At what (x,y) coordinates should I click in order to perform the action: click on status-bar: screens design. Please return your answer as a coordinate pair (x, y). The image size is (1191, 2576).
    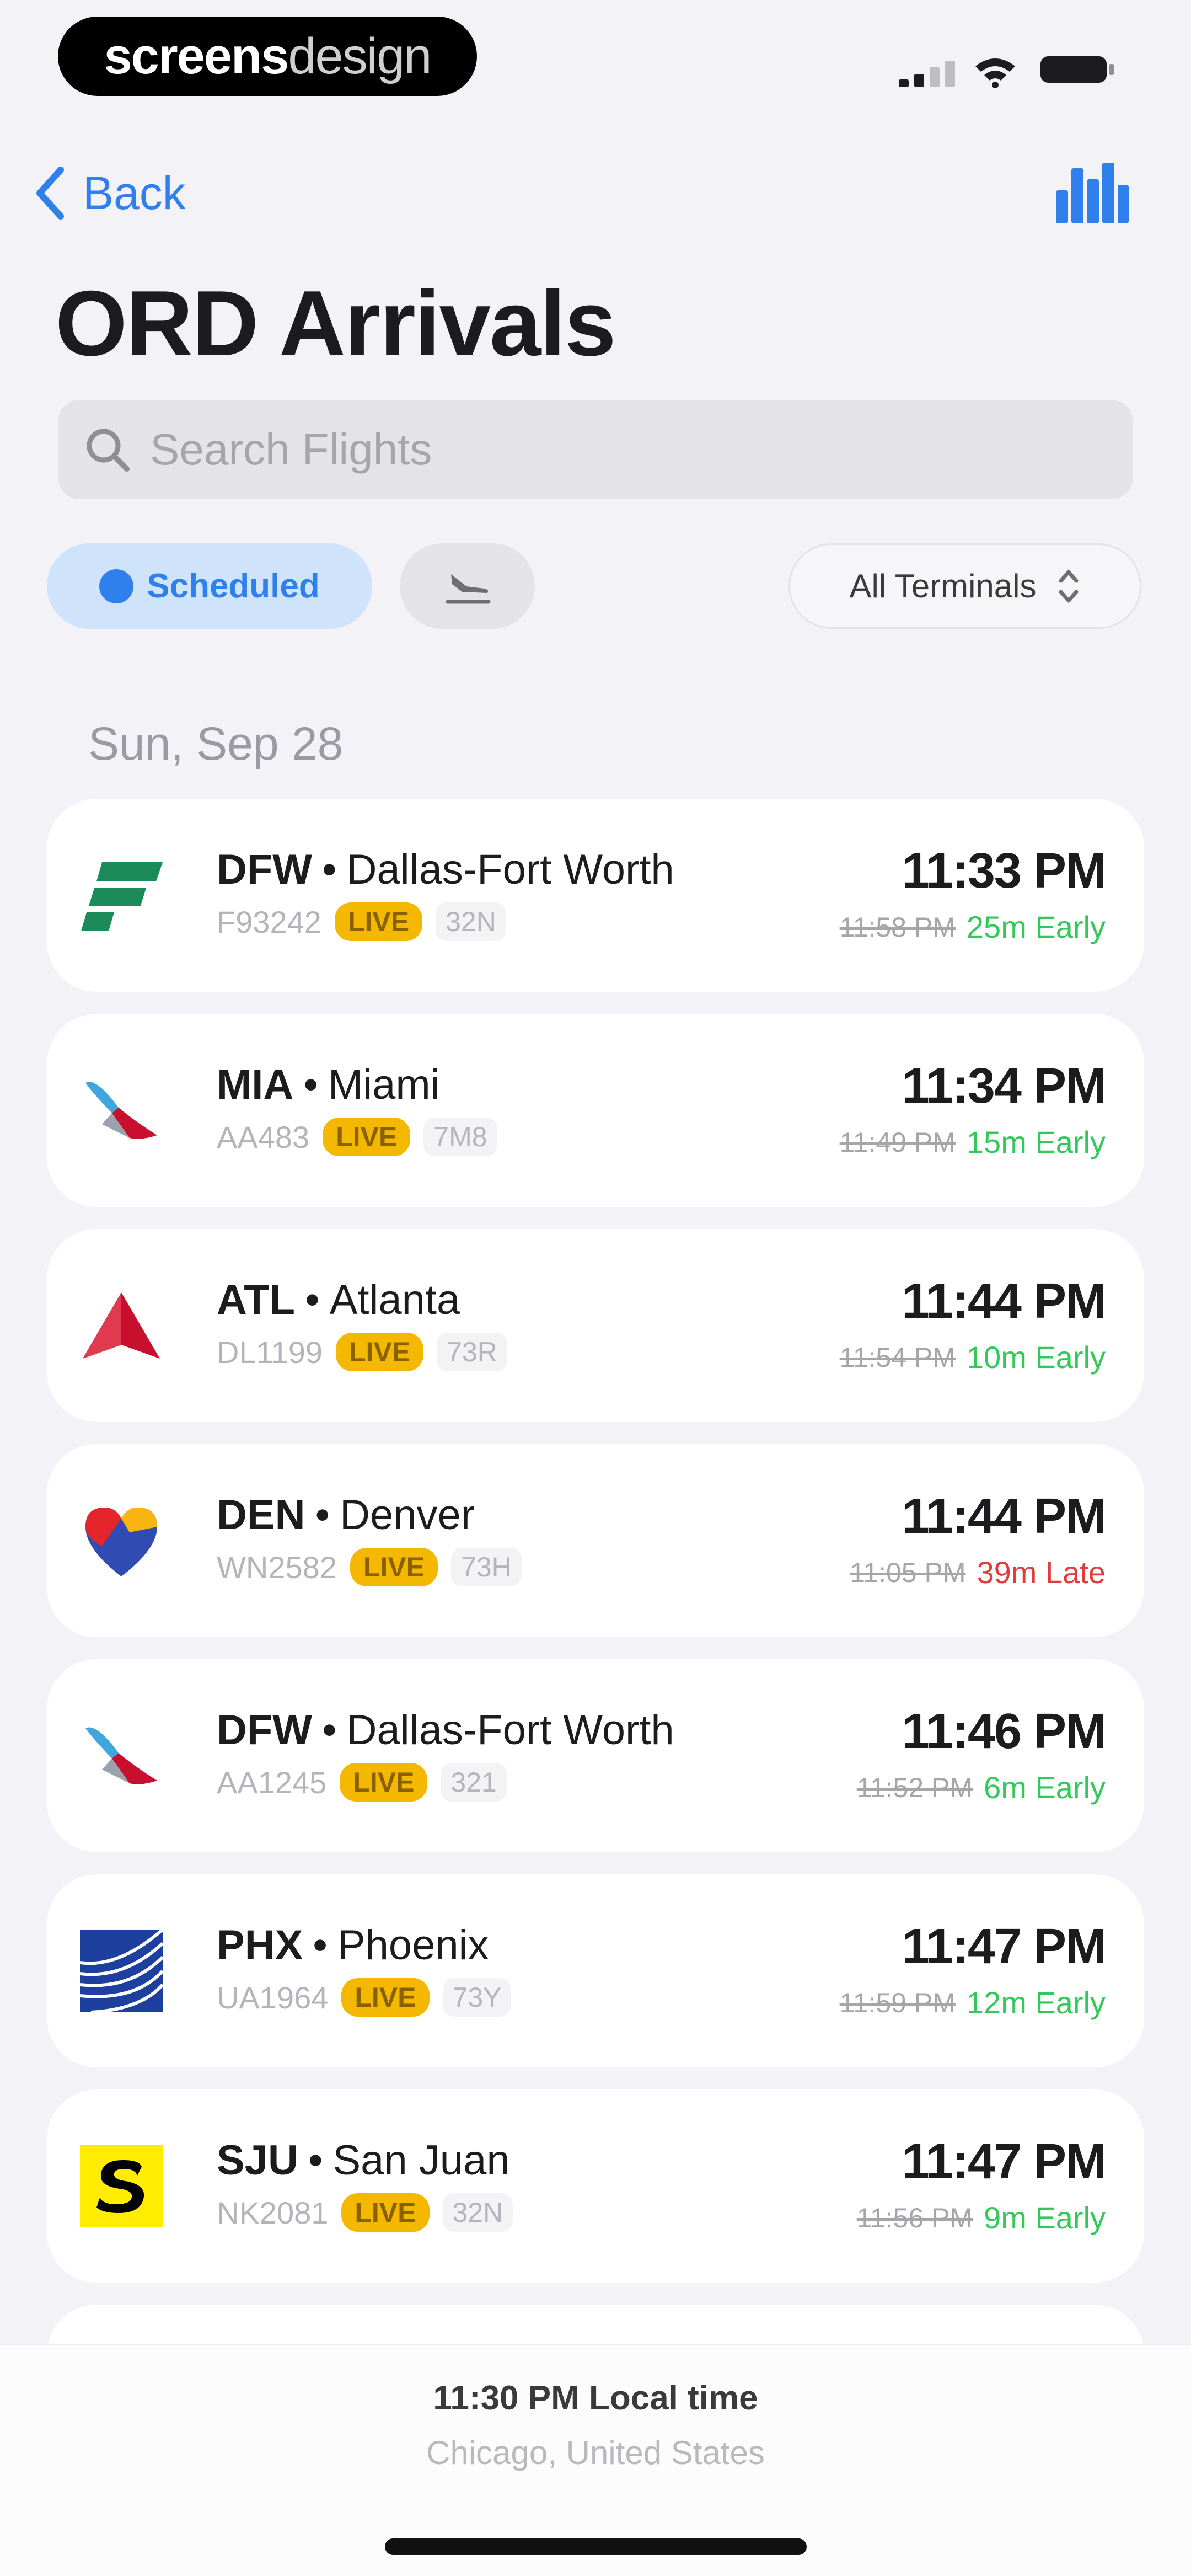
    Looking at the image, I should click on (595, 55).